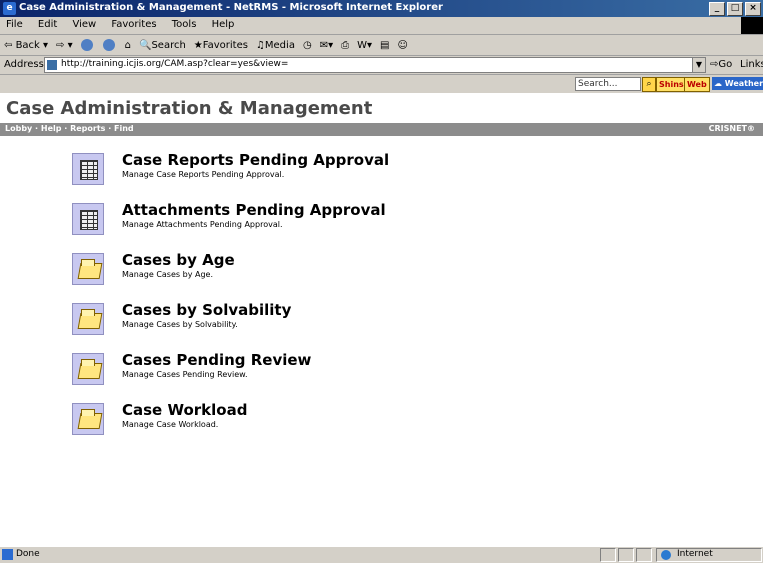  Describe the element at coordinates (698, 65) in the screenshot. I see `address-dropdown-button: ▼` at that location.